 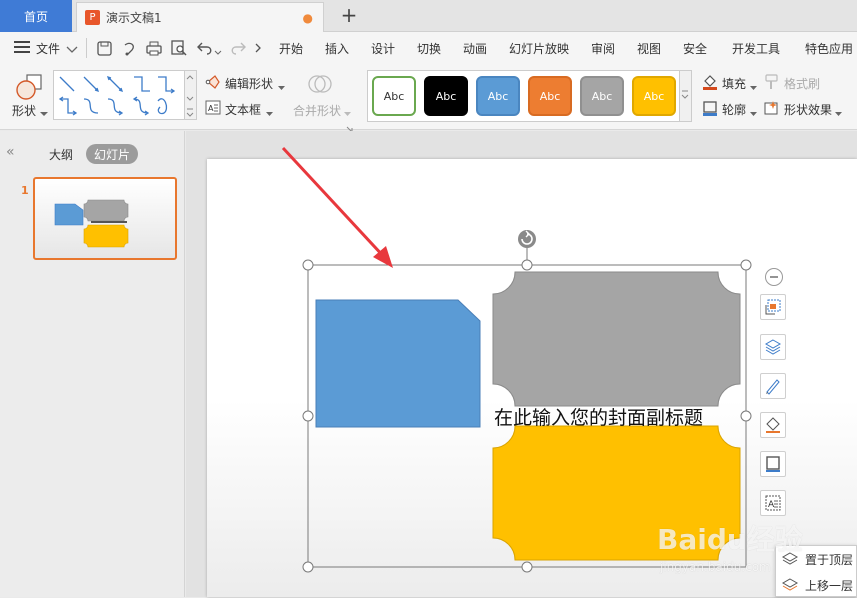 What do you see at coordinates (308, 567) in the screenshot?
I see `resize-handle-bottom-left` at bounding box center [308, 567].